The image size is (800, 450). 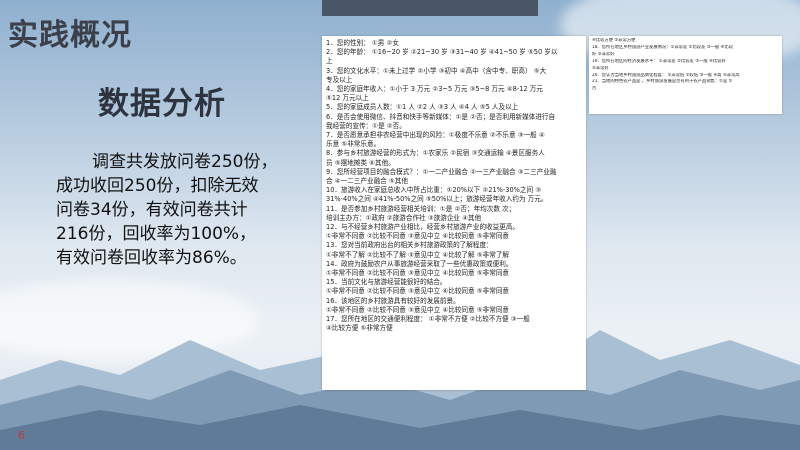 What do you see at coordinates (662, 47) in the screenshot?
I see `questionnaire-line: 18．您所在地区乡村旅游产业发展情况：①非常差 ②比较差 ③一般 ④比较` at bounding box center [662, 47].